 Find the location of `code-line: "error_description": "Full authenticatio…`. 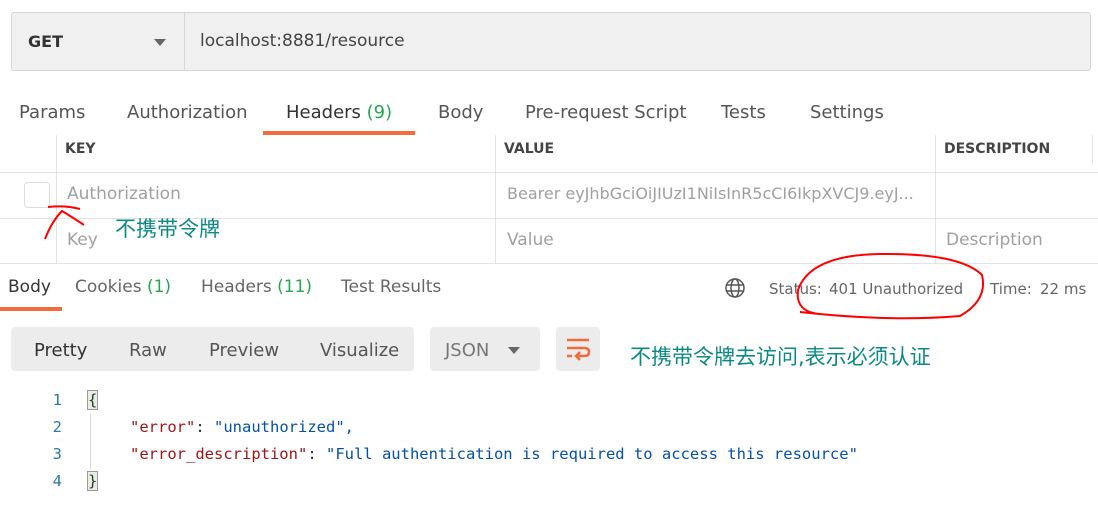

code-line: "error_description": "Full authenticatio… is located at coordinates (494, 454).